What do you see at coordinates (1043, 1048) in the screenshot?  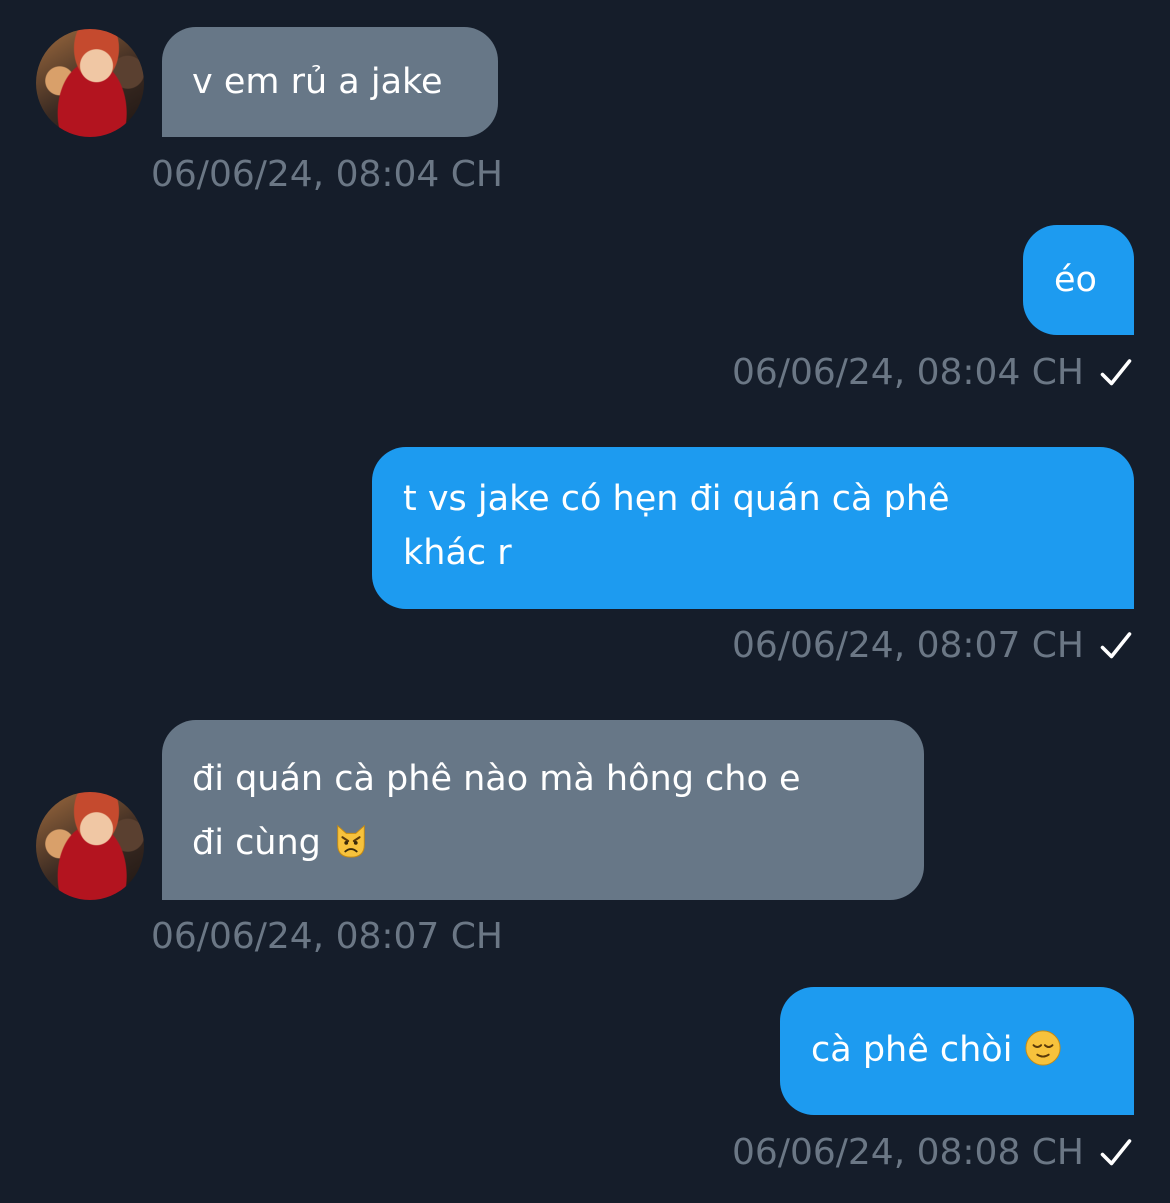 I see `relieved-face-emoji` at bounding box center [1043, 1048].